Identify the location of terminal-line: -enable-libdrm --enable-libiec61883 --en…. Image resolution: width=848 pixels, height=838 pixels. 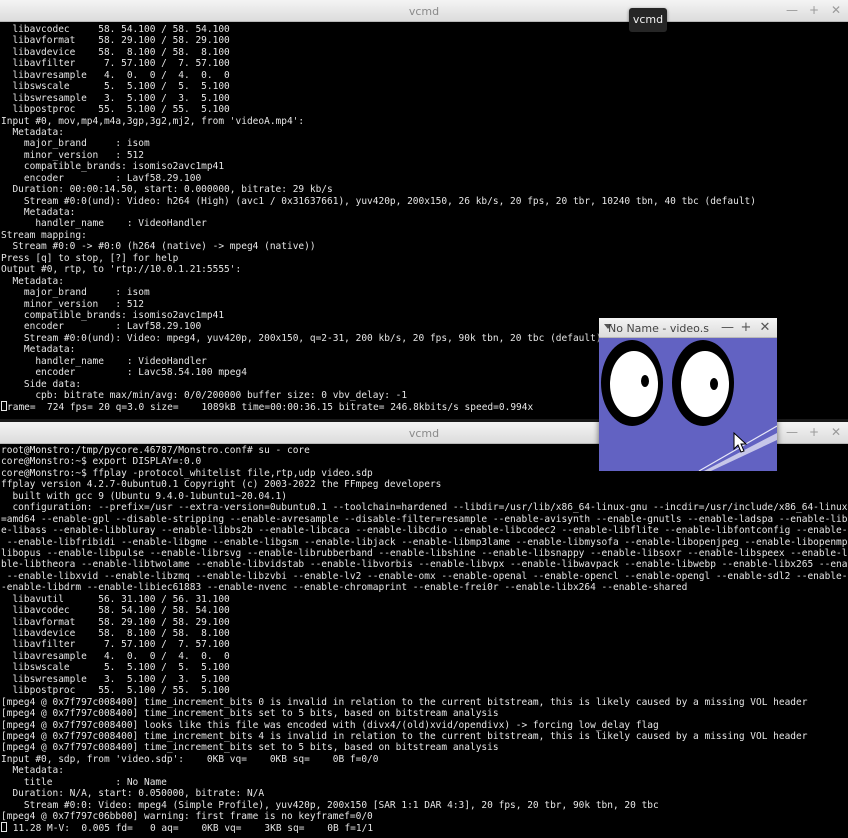
(344, 588).